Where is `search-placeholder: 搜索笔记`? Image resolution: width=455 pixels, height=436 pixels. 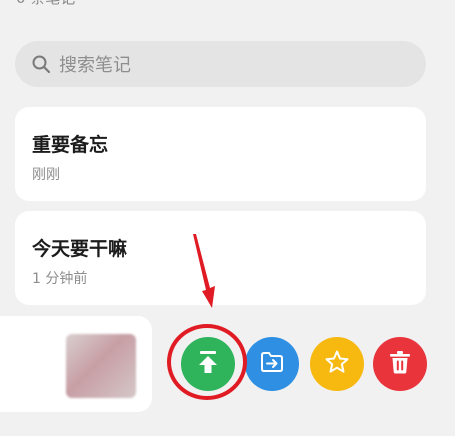 search-placeholder: 搜索笔记 is located at coordinates (95, 65).